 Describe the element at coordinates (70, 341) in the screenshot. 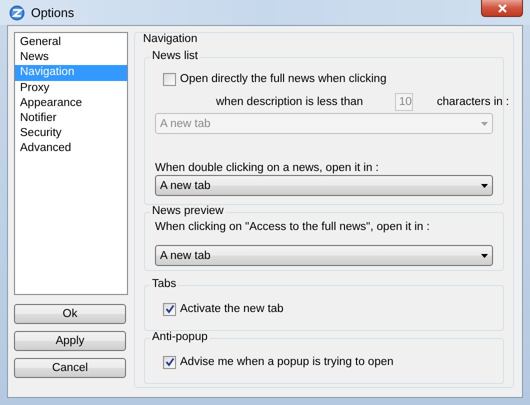

I see `apply-button: Apply` at that location.